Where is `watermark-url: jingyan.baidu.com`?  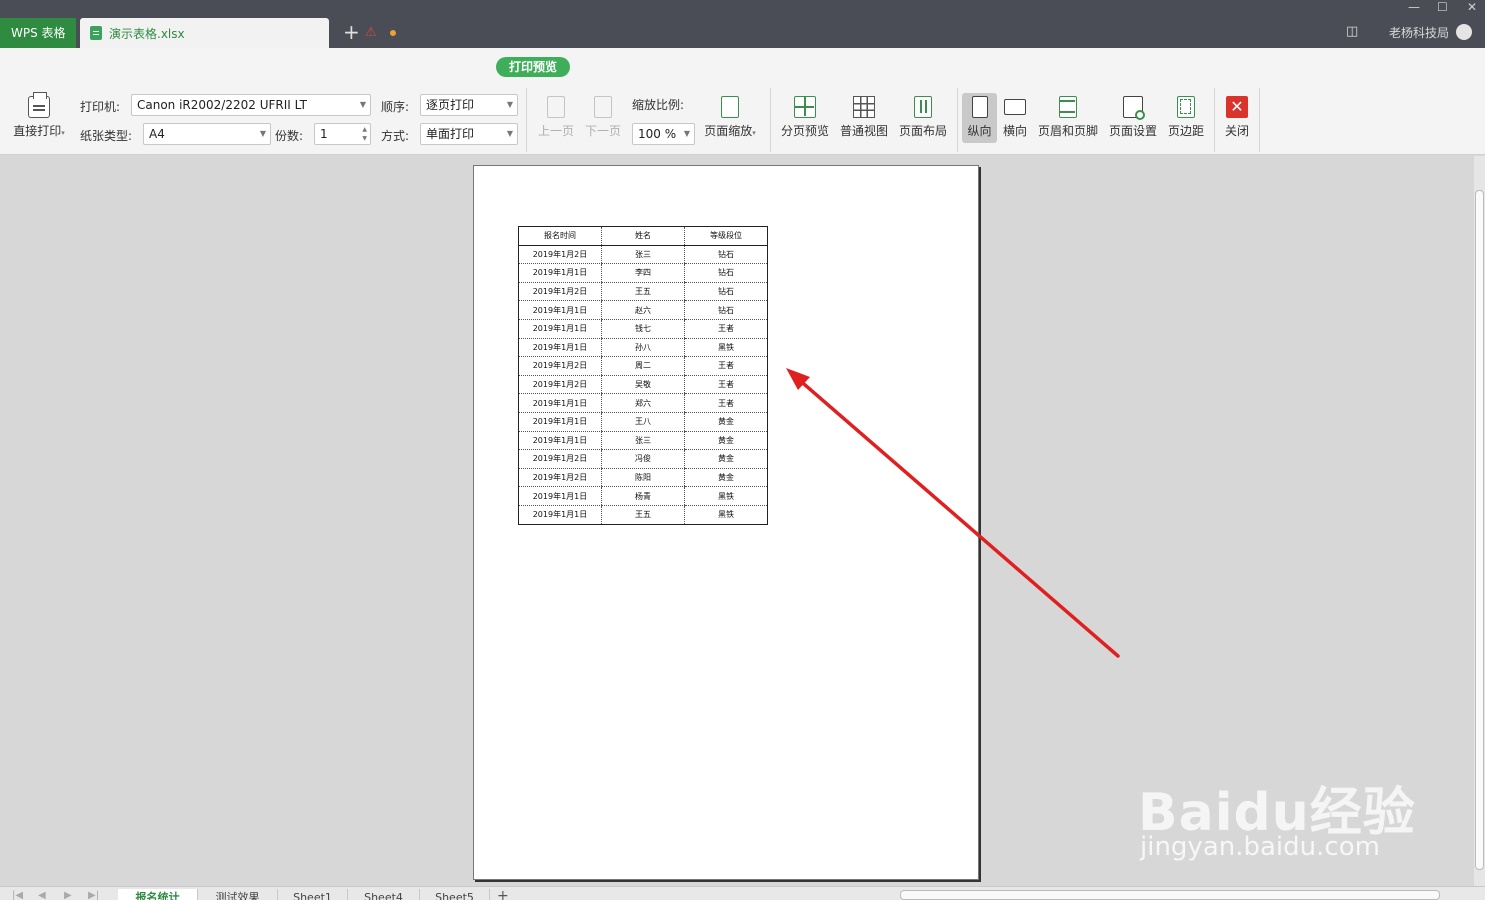 watermark-url: jingyan.baidu.com is located at coordinates (1260, 847).